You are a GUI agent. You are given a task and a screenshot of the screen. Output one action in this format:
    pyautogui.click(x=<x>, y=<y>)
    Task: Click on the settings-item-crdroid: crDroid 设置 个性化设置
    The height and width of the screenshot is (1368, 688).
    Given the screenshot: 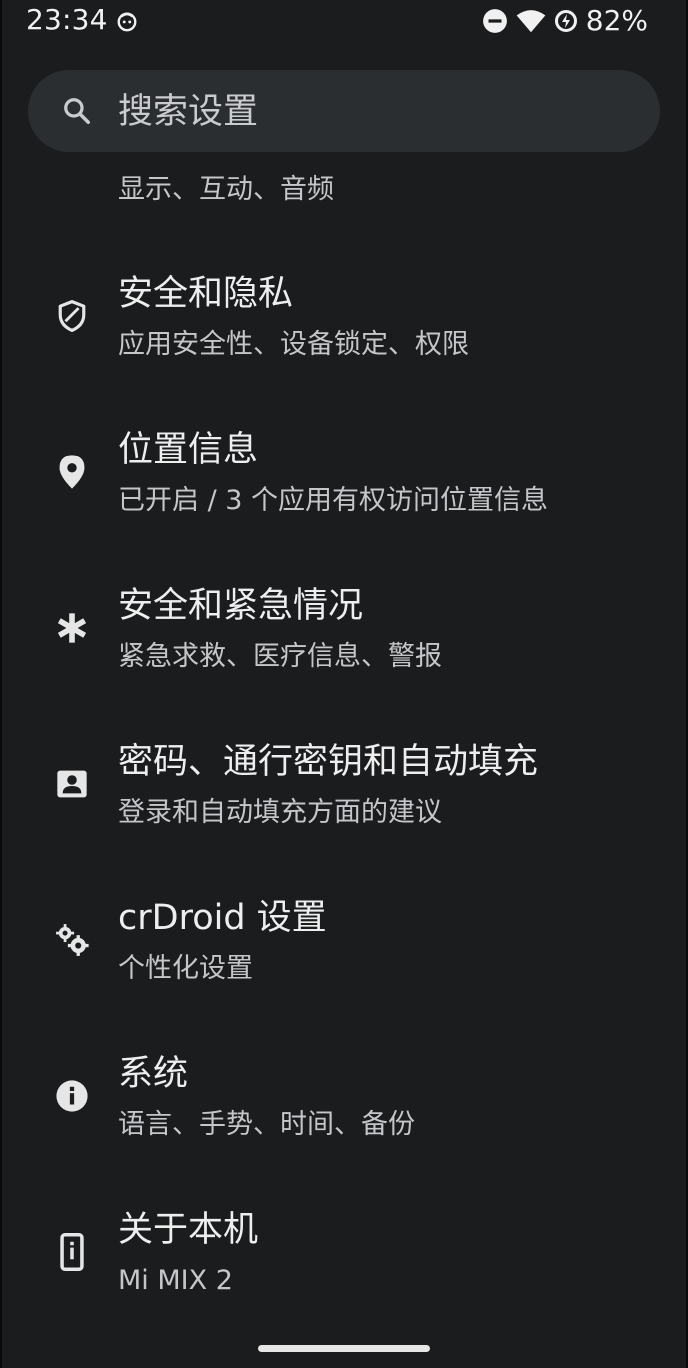 What is the action you would take?
    pyautogui.click(x=344, y=958)
    